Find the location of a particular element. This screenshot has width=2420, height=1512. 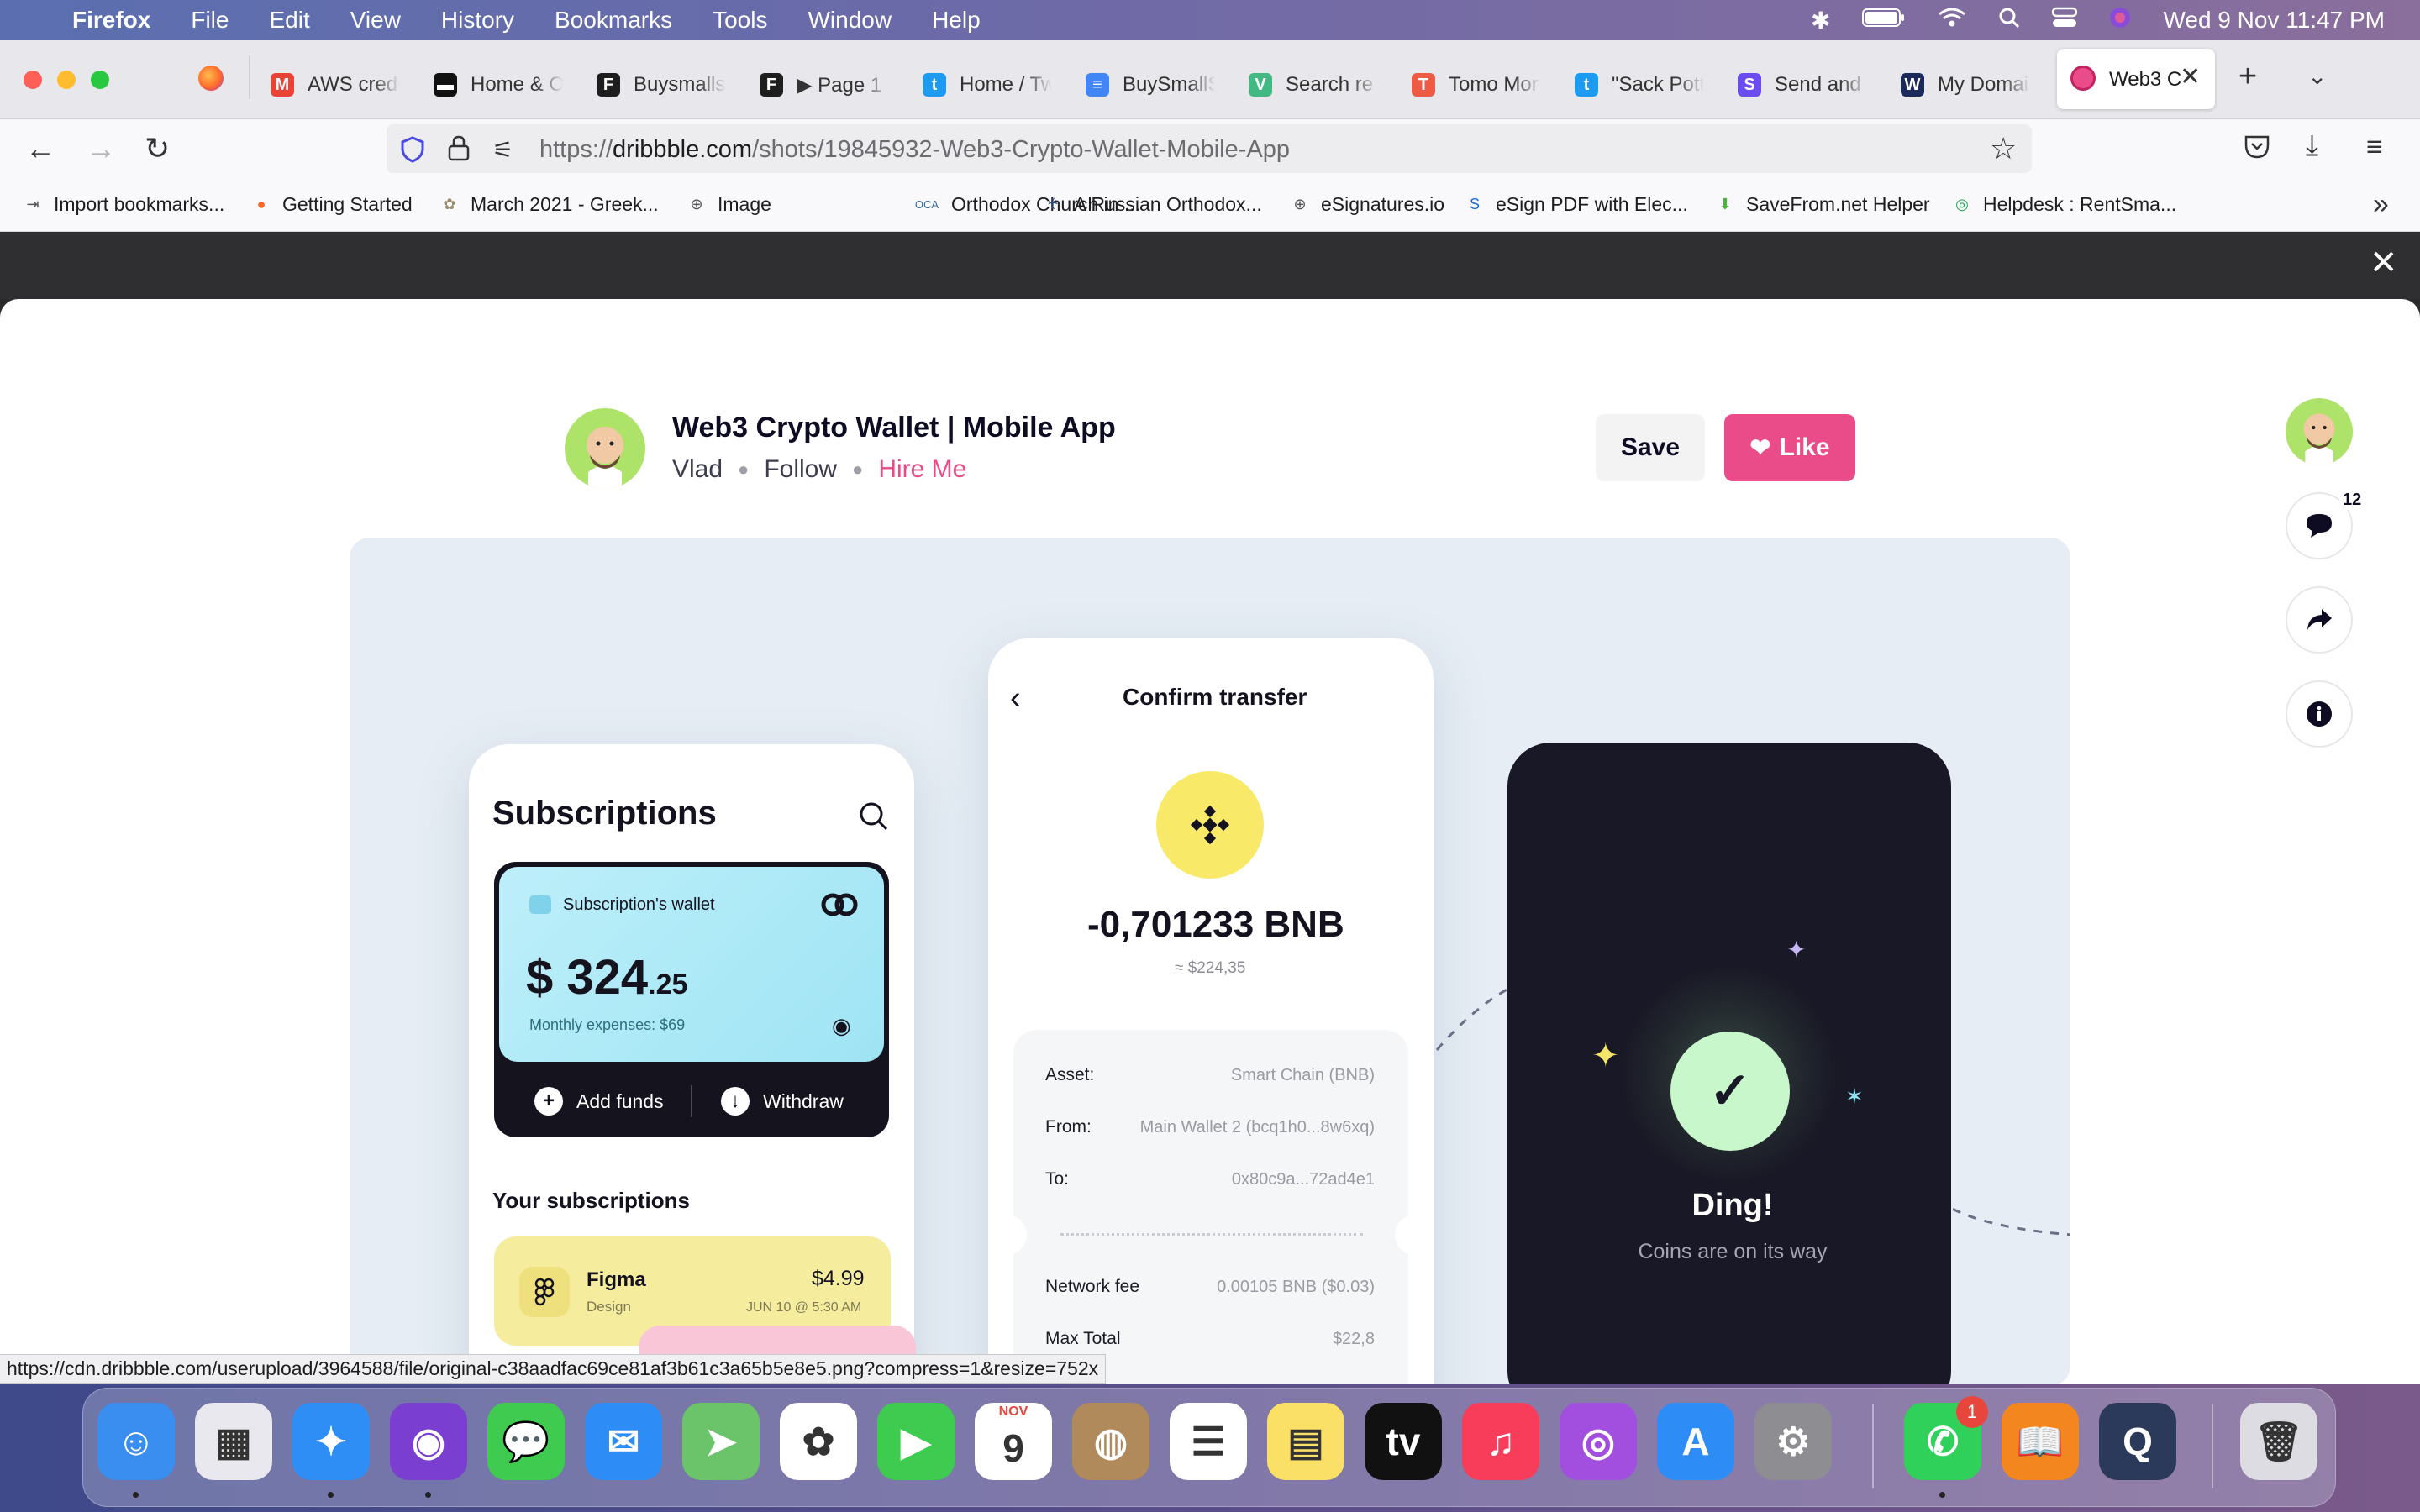

bookmark-label: eSignatures.io is located at coordinates (1383, 204).